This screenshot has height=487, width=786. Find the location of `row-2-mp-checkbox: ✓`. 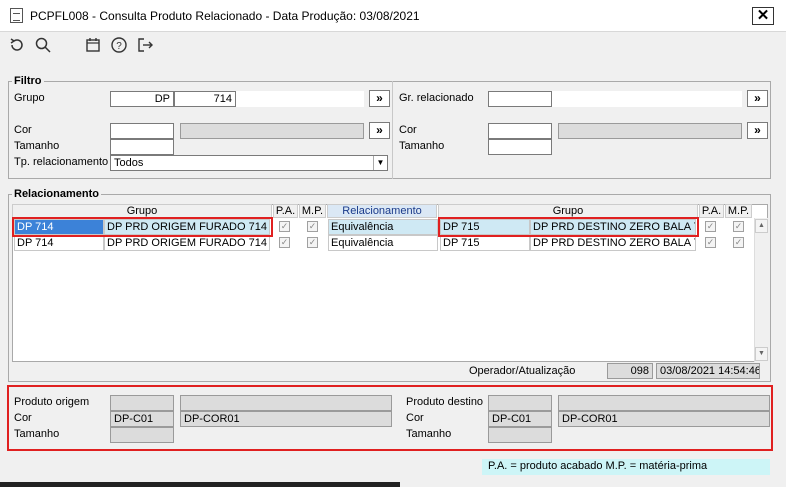

row-2-mp-checkbox: ✓ is located at coordinates (312, 242).